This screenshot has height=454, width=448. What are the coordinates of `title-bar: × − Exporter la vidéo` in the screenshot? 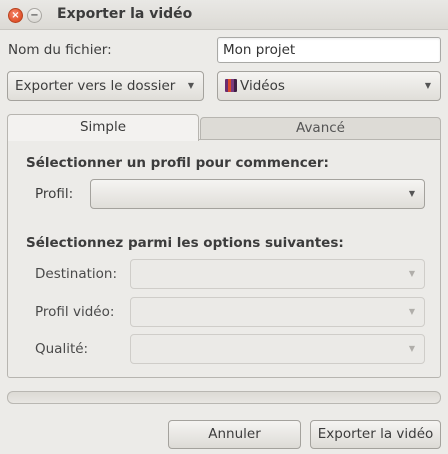 It's located at (224, 15).